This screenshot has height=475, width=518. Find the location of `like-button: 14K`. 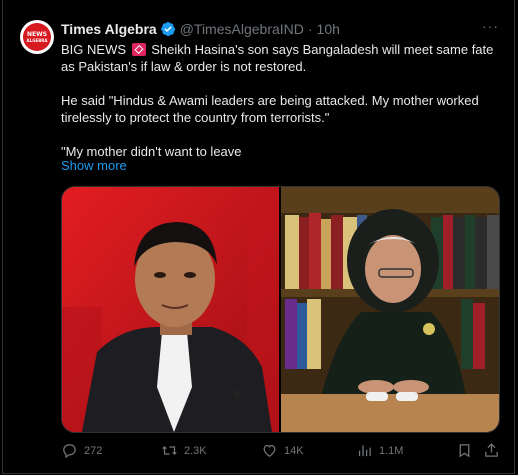

like-button: 14K is located at coordinates (282, 450).